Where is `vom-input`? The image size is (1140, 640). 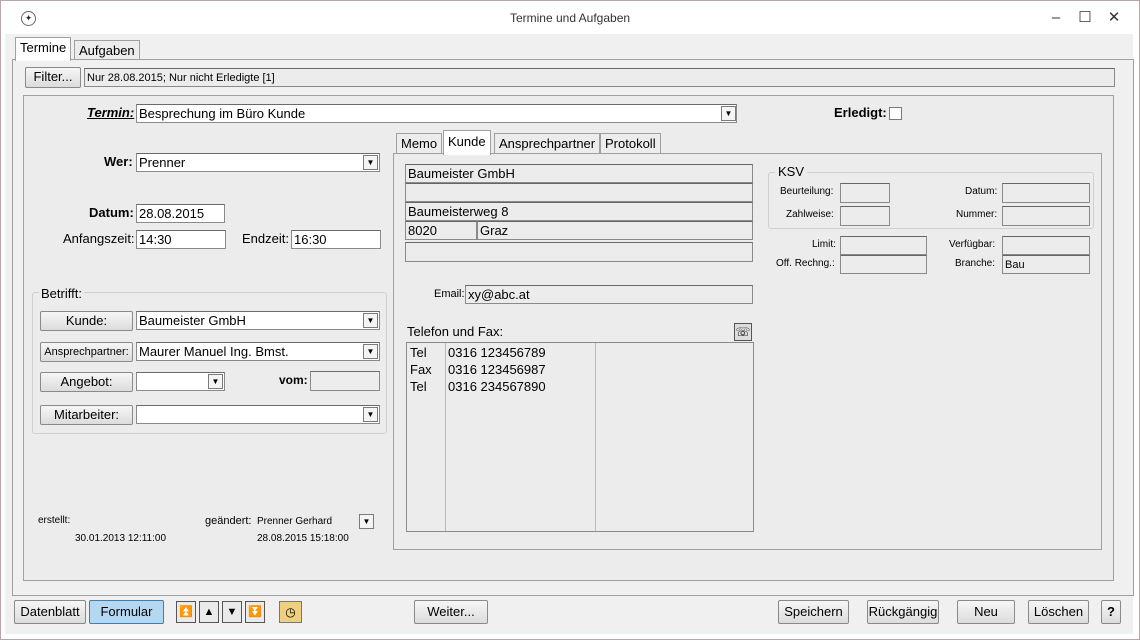
vom-input is located at coordinates (345, 381).